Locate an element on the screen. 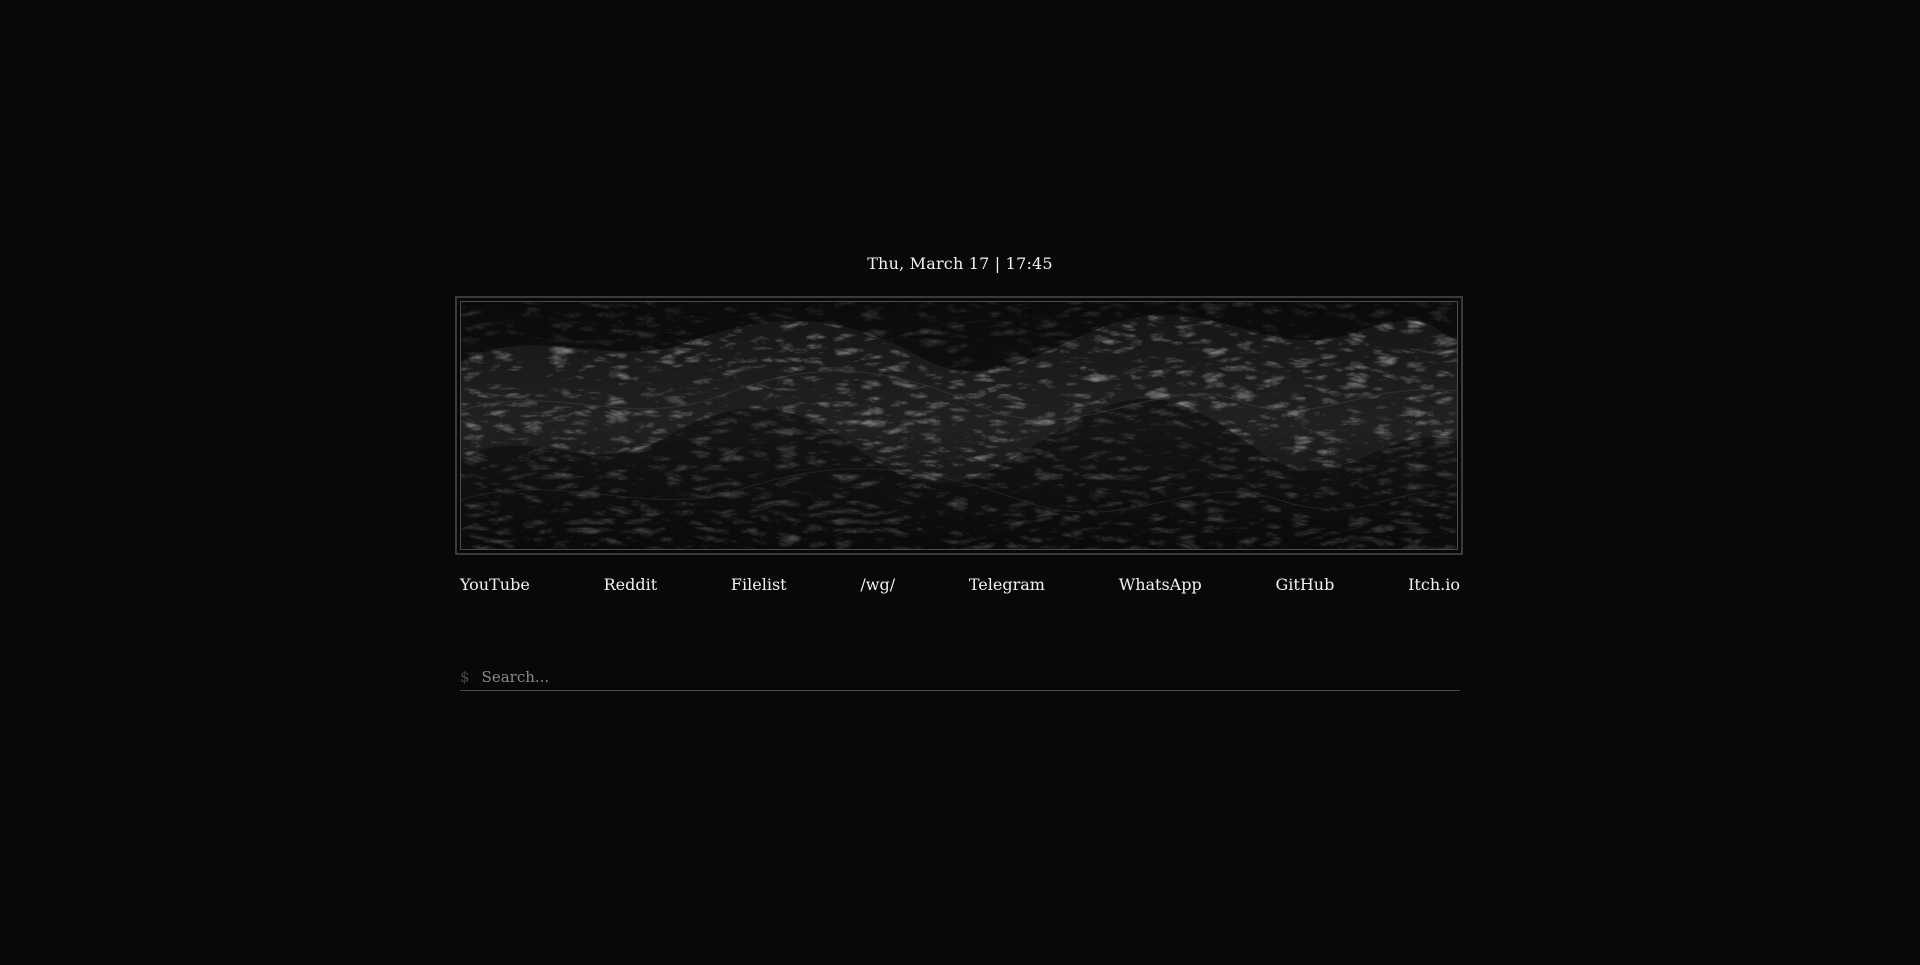 The height and width of the screenshot is (965, 1920). link-whatsapp: WhatsApp is located at coordinates (1160, 584).